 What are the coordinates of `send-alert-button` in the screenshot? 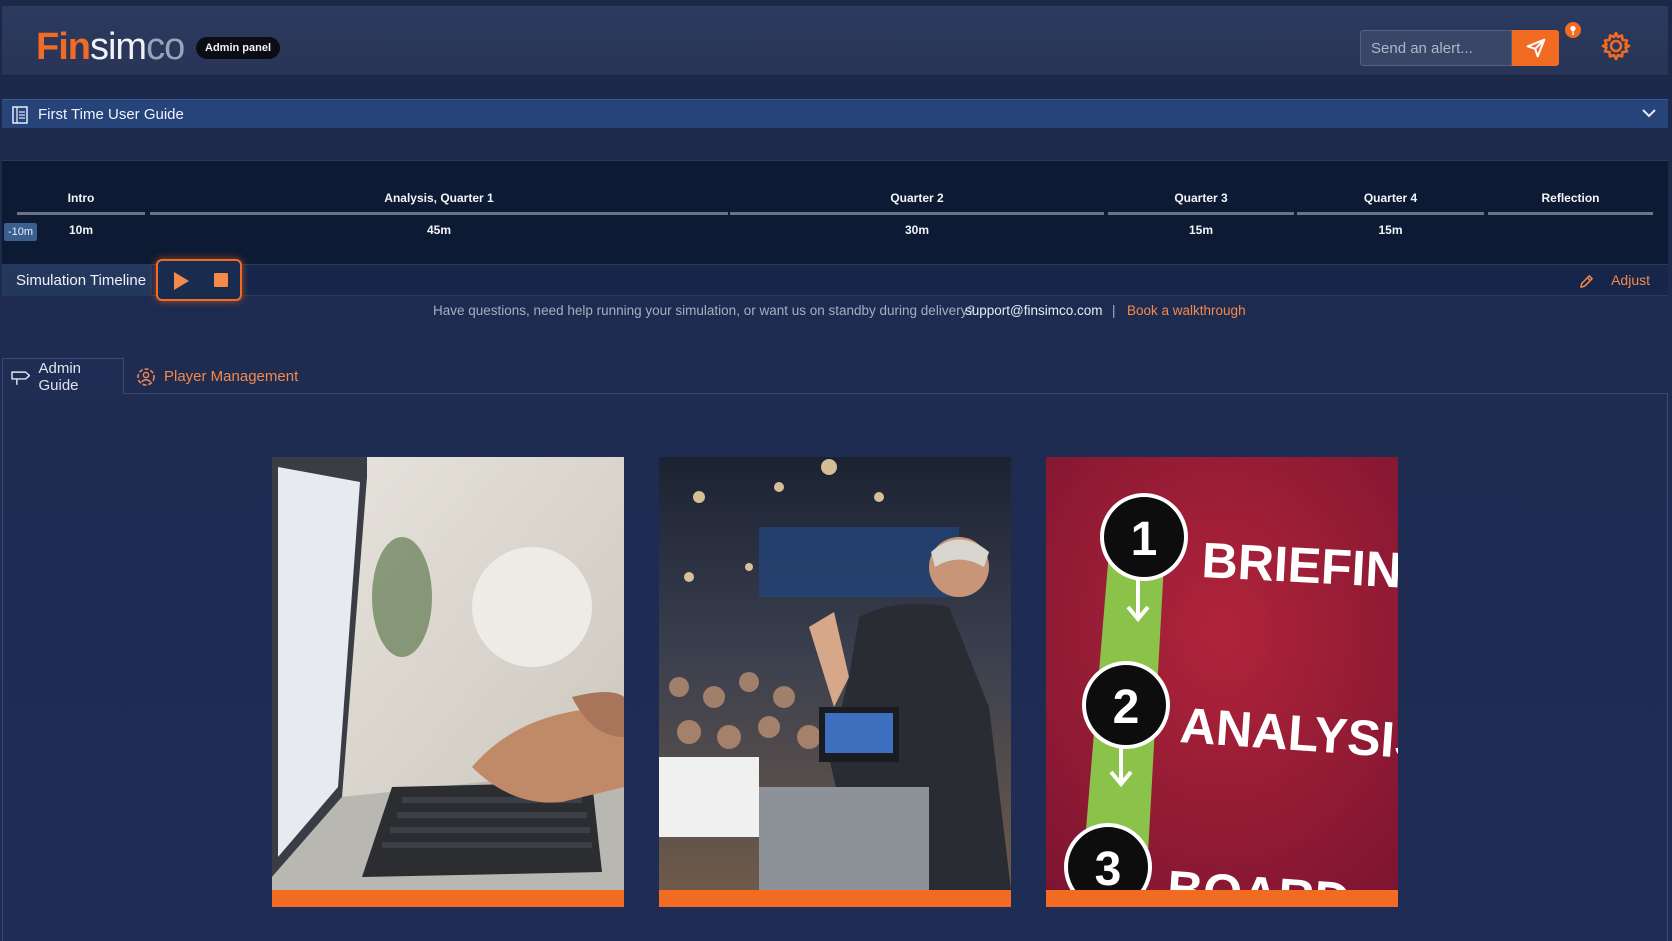 It's located at (1535, 48).